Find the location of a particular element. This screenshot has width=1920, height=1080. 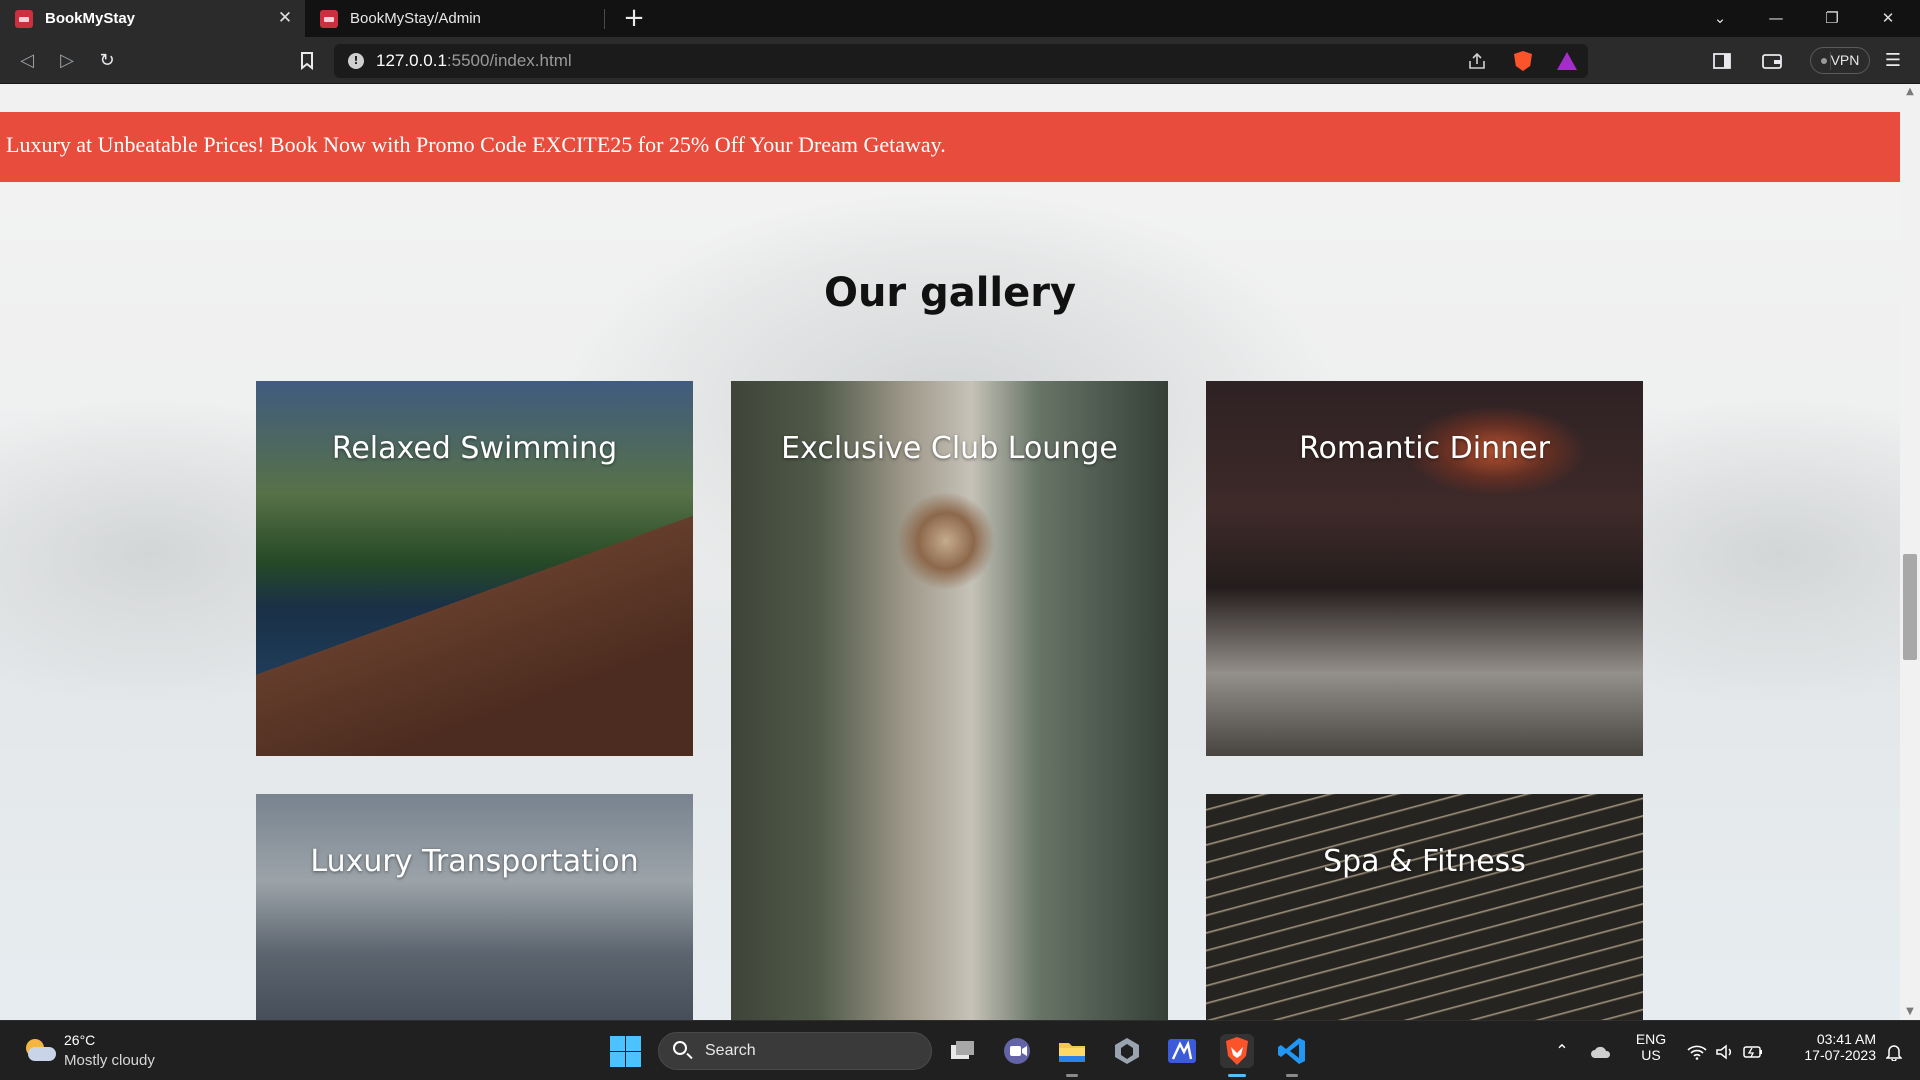

close-tab-icon: ✕ is located at coordinates (285, 18).